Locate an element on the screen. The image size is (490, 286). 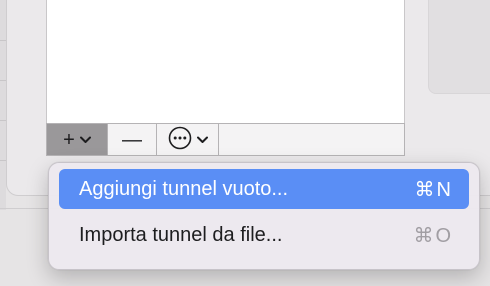
more-actions-button is located at coordinates (188, 139).